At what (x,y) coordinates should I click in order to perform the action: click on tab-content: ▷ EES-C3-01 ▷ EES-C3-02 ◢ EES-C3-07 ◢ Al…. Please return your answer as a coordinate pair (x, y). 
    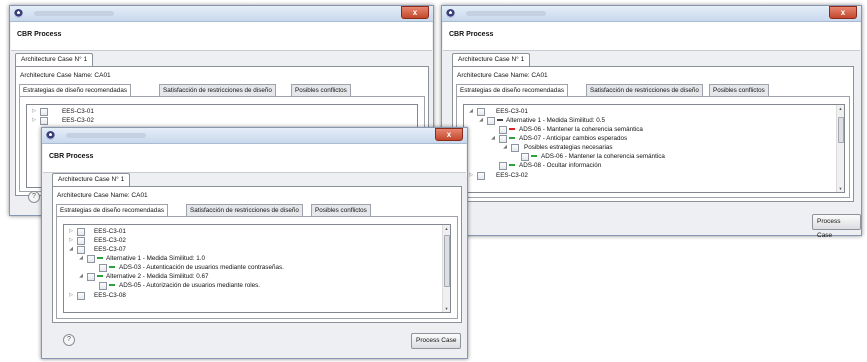
    Looking at the image, I should click on (257, 267).